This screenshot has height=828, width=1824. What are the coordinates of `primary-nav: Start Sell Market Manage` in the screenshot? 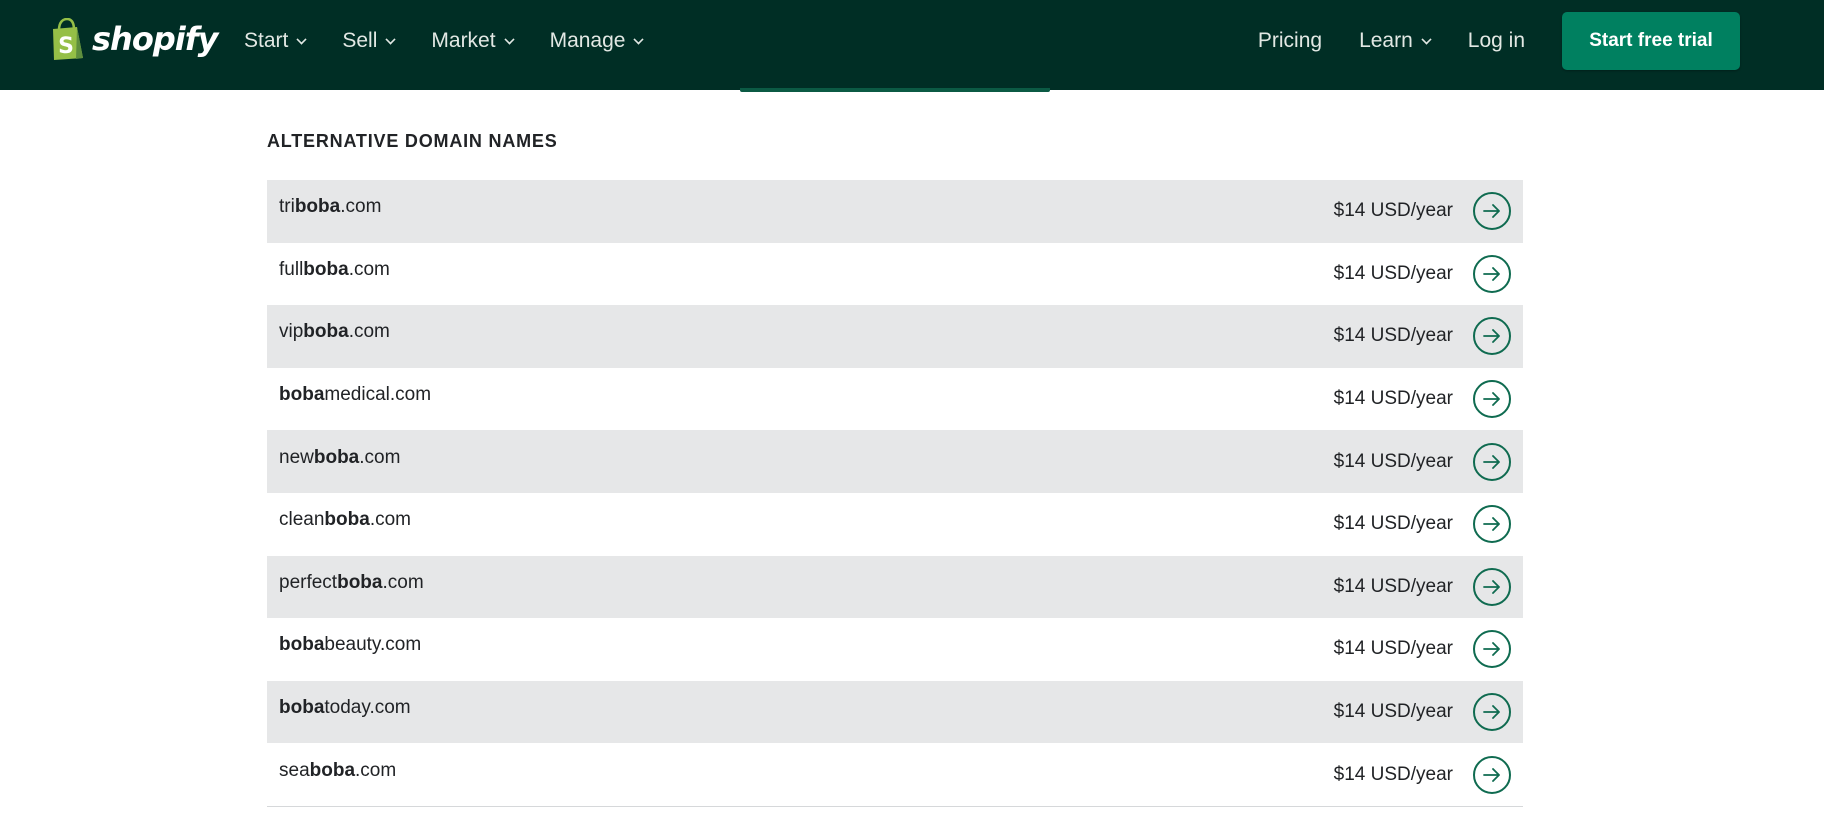 It's located at (461, 41).